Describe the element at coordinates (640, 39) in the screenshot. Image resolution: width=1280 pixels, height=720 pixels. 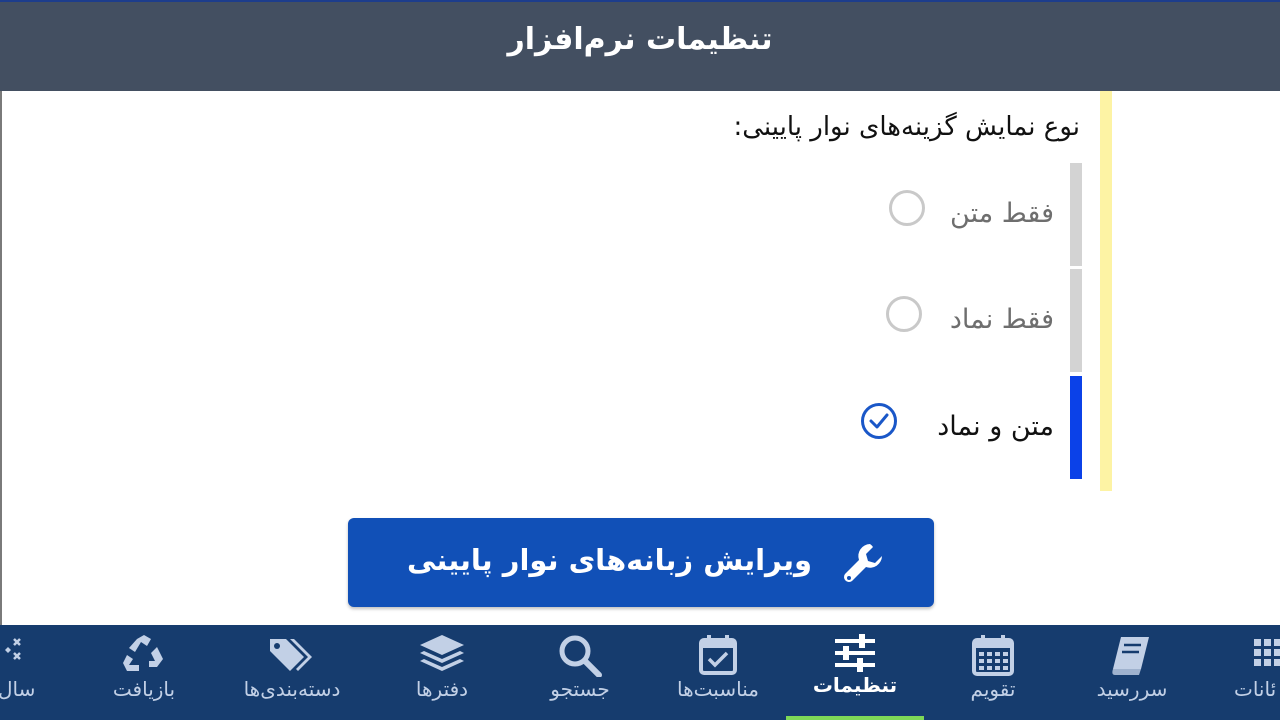
I see `page-title: تنظیمات نرم‌افزار` at that location.